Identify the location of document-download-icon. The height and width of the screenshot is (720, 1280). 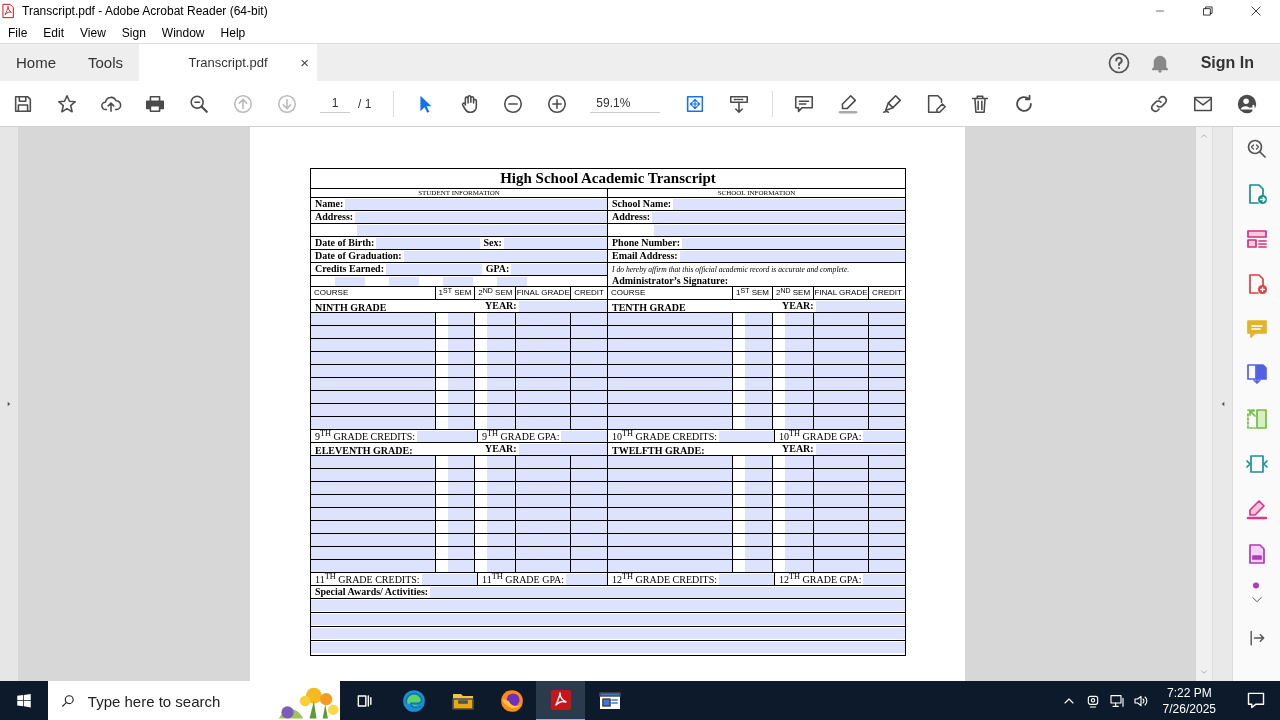
(1256, 374).